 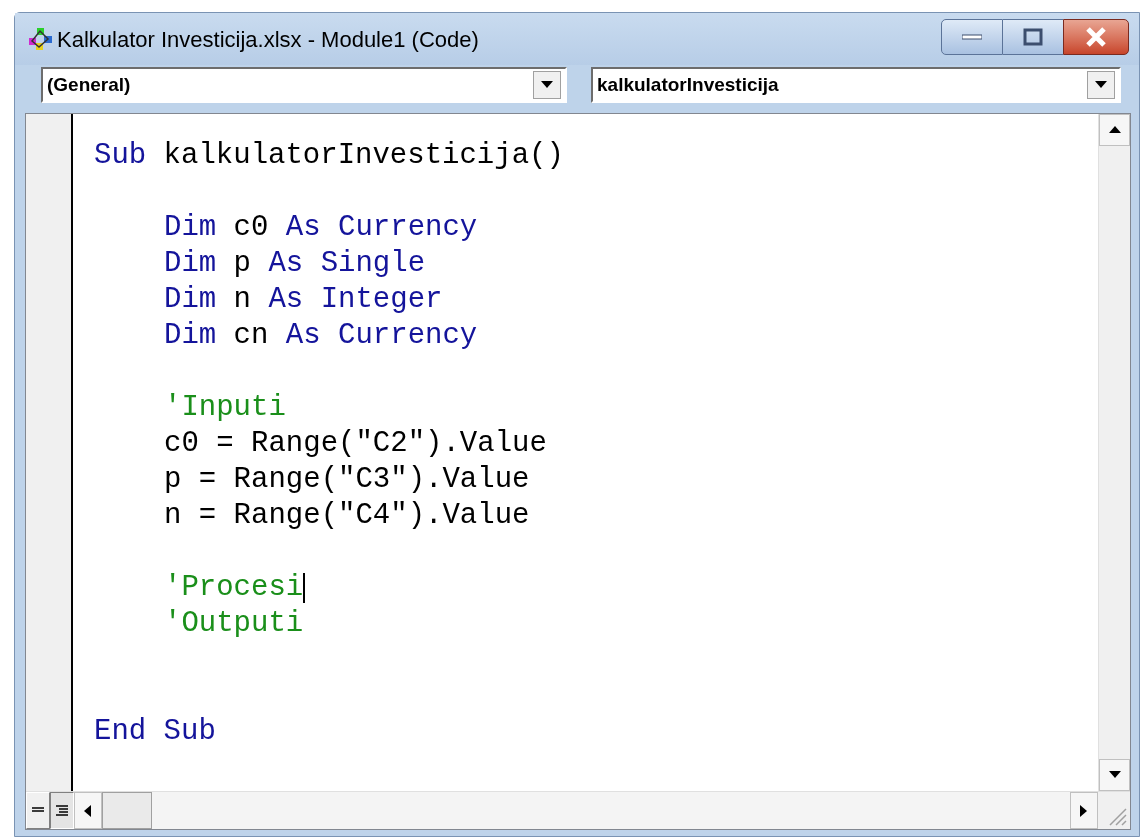 I want to click on horizontal-scrollbar, so click(x=586, y=810).